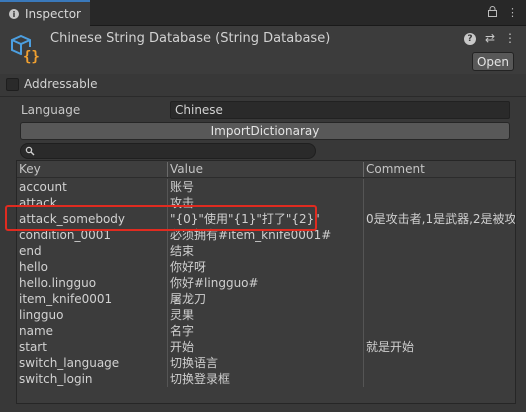 The image size is (526, 412). What do you see at coordinates (394, 169) in the screenshot?
I see `column-header-comment: Comment` at bounding box center [394, 169].